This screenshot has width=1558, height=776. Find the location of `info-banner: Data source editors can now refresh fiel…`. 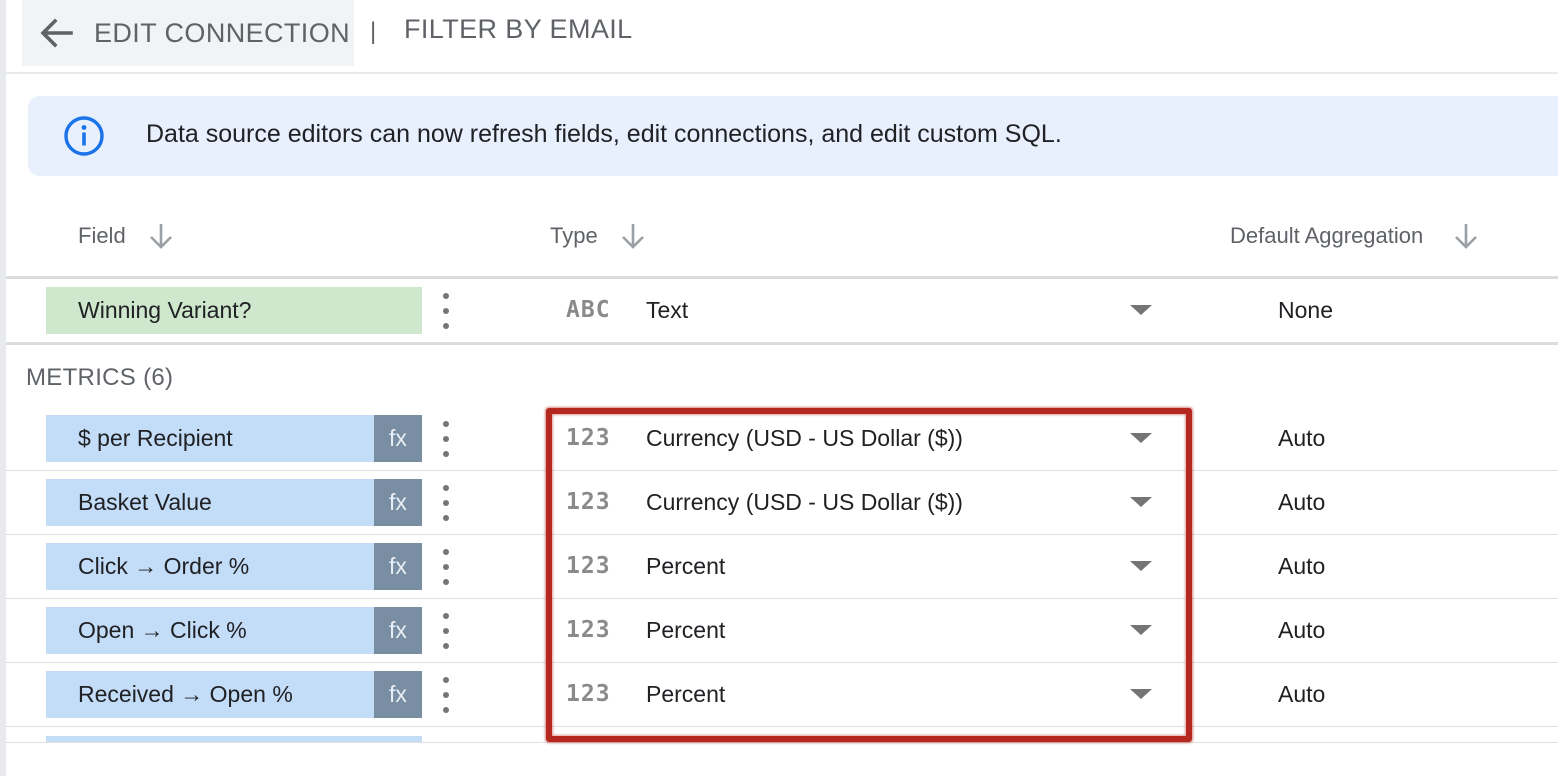

info-banner: Data source editors can now refresh fiel… is located at coordinates (793, 136).